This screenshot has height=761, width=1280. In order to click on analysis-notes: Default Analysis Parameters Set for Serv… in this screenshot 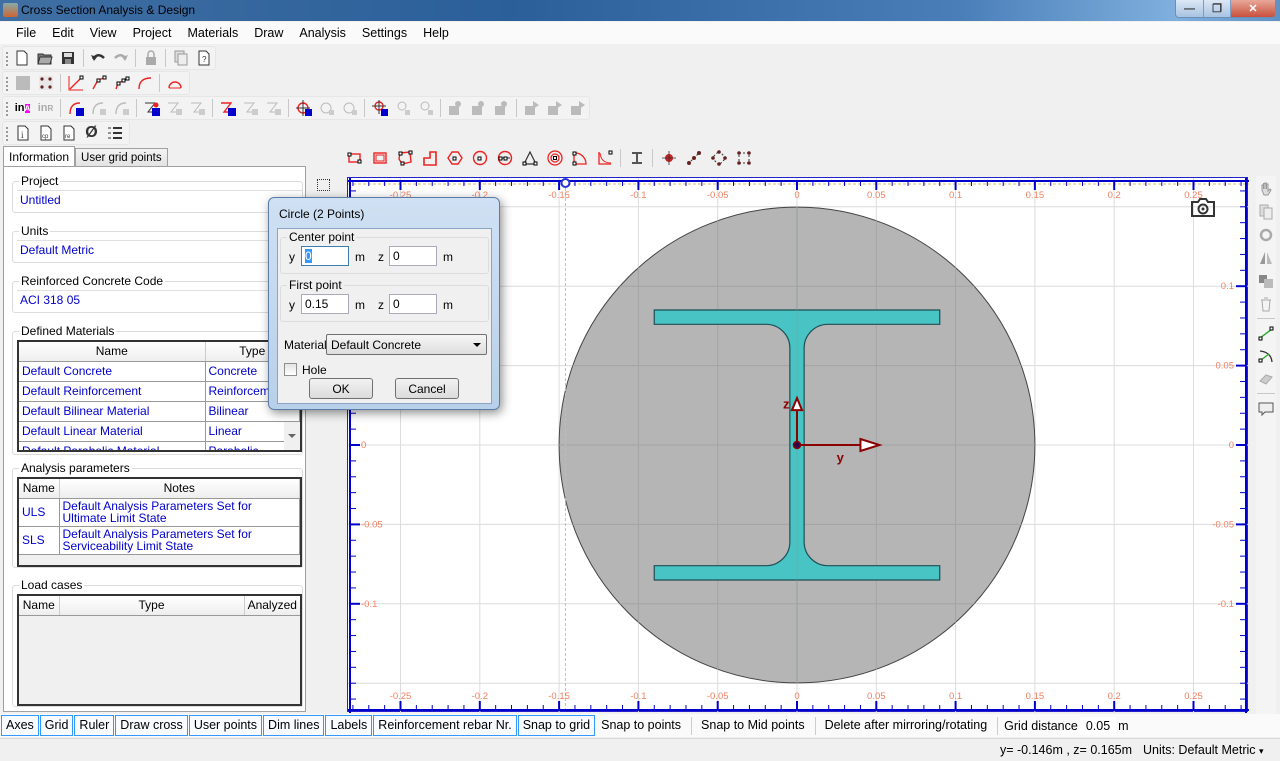, I will do `click(179, 540)`.